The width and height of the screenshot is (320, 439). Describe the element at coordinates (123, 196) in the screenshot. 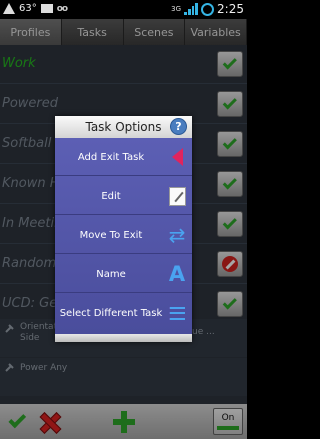

I see `option-edit: Edit` at that location.